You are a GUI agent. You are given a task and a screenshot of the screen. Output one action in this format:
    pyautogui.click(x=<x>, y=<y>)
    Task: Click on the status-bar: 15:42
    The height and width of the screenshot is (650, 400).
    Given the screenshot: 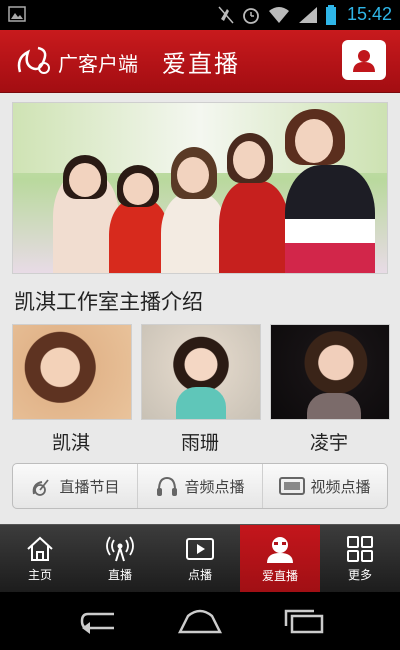 What is the action you would take?
    pyautogui.click(x=200, y=15)
    